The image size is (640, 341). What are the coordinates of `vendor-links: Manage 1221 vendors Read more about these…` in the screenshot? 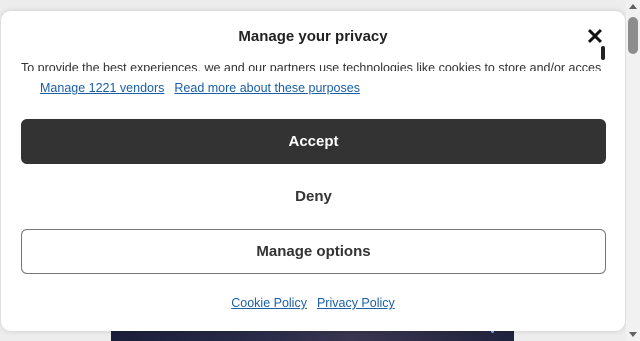 It's located at (200, 88).